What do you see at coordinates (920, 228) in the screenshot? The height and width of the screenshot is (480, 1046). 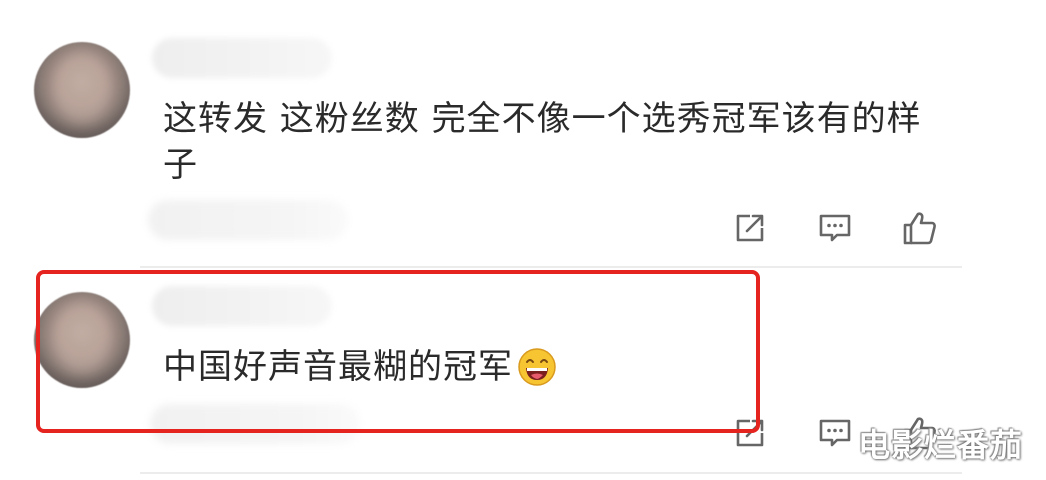 I see `like-icon` at bounding box center [920, 228].